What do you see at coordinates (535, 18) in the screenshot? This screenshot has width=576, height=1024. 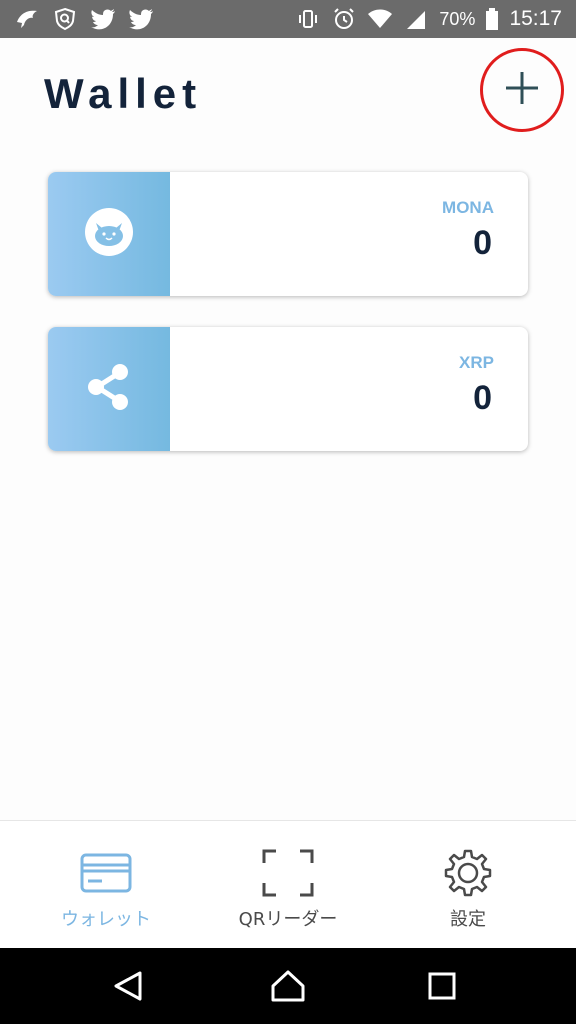 I see `clock: 15:17` at bounding box center [535, 18].